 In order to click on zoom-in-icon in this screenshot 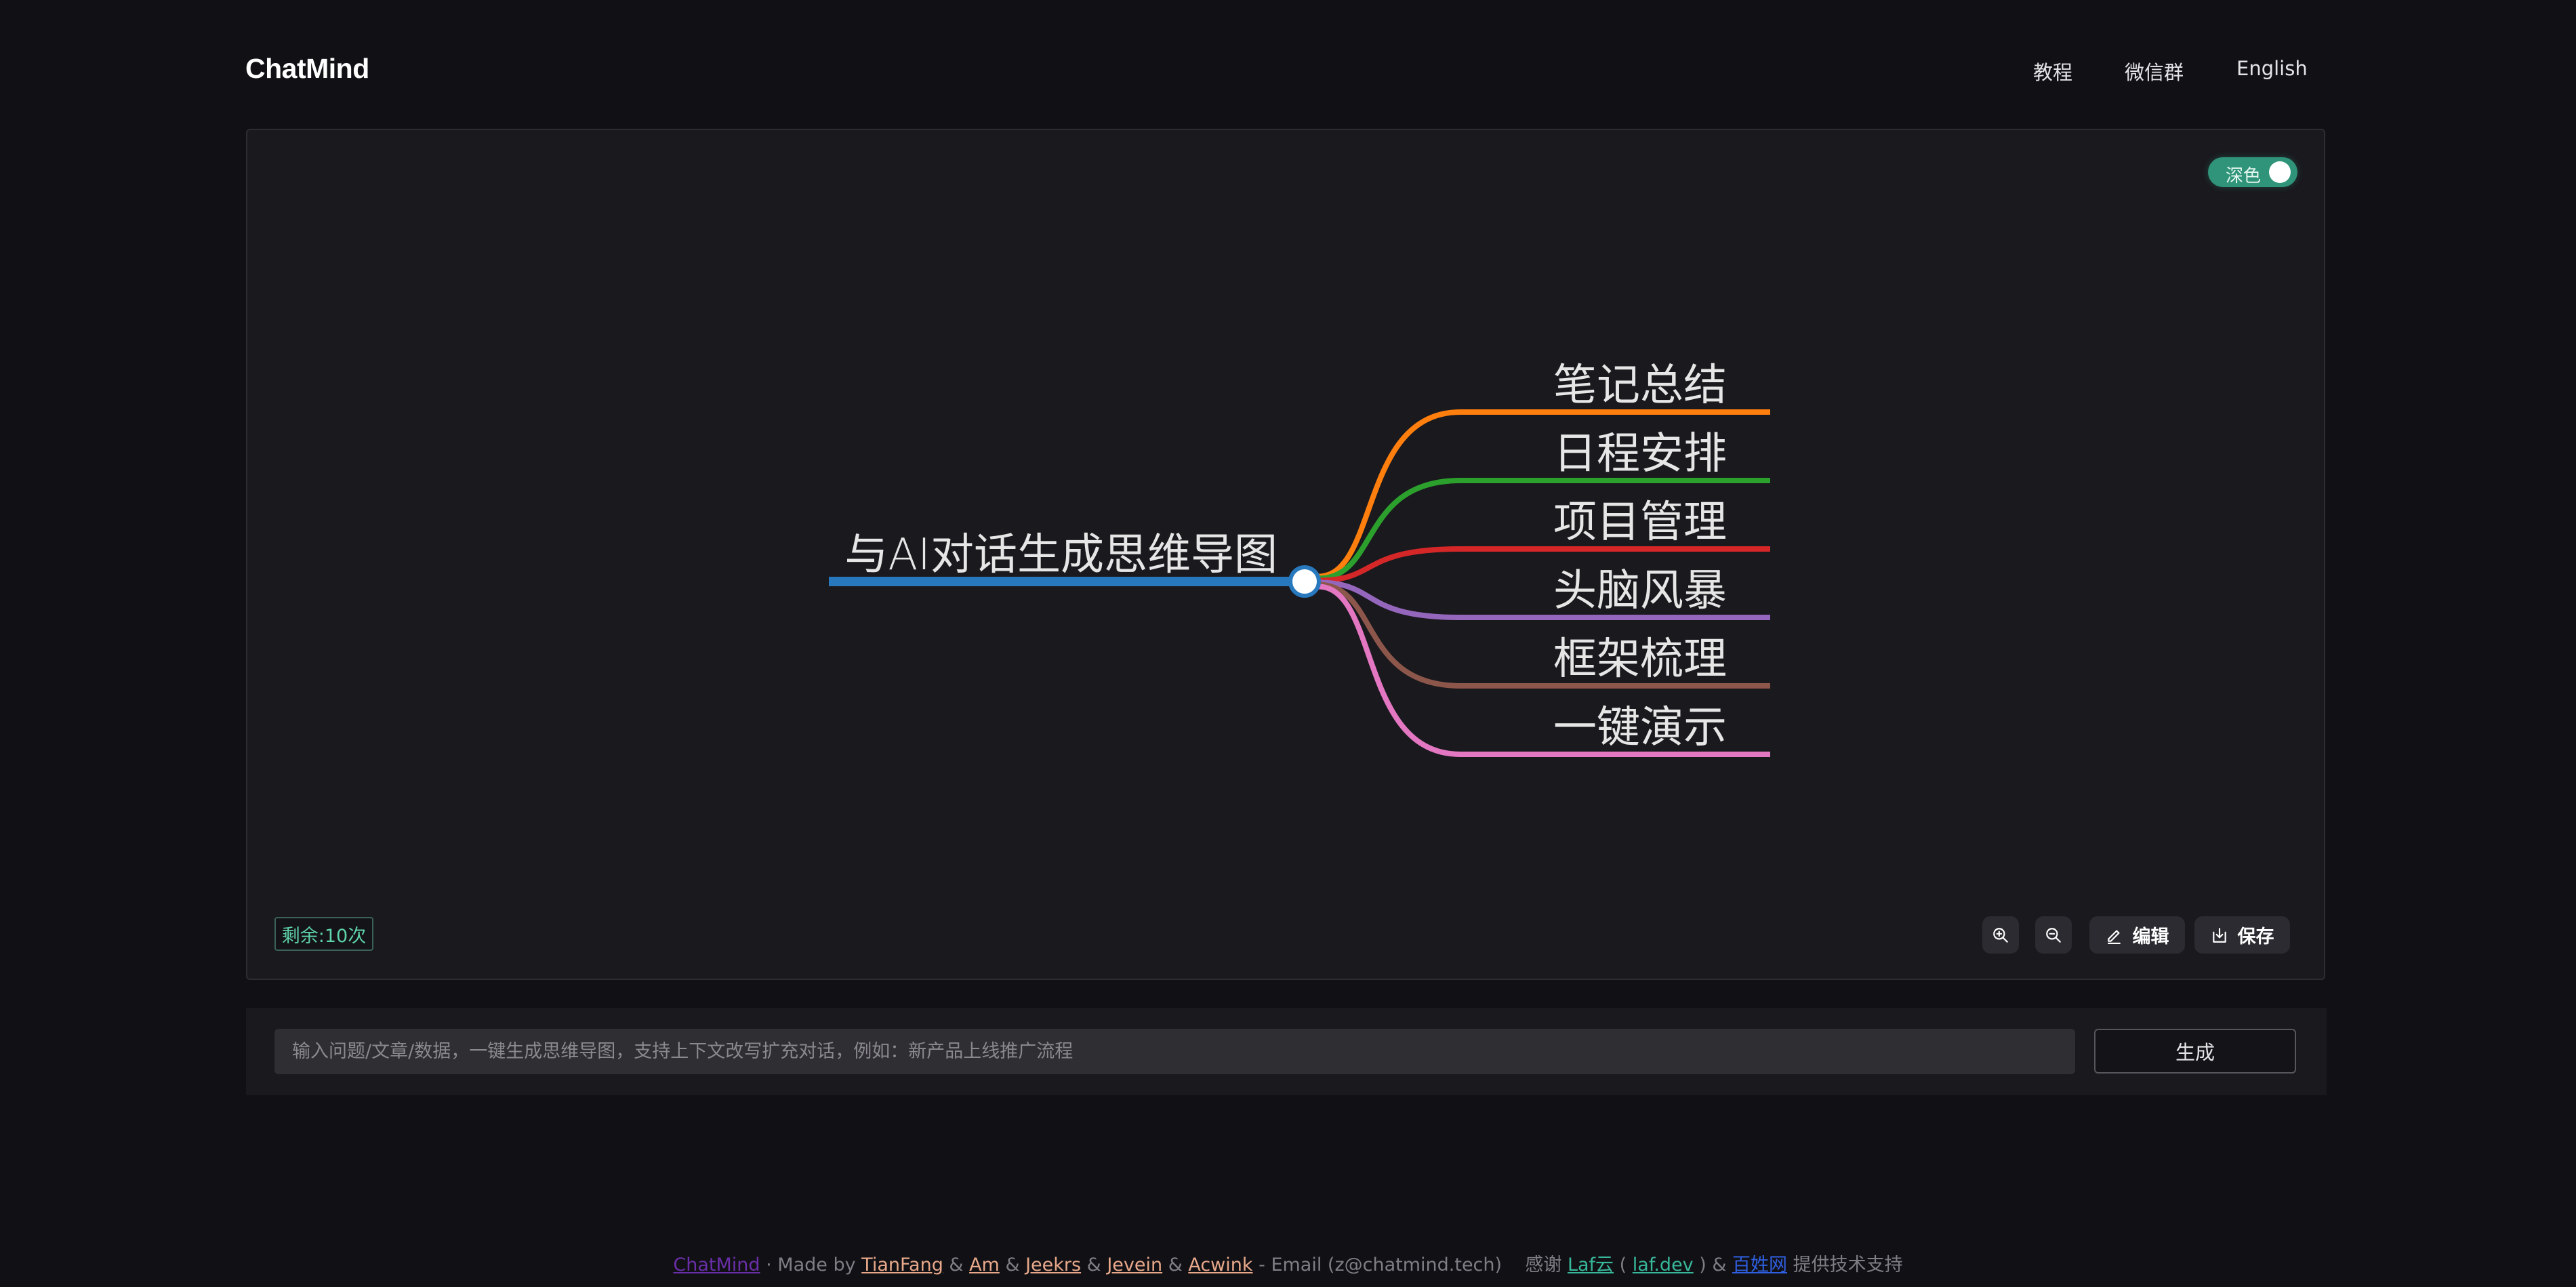, I will do `click(2000, 935)`.